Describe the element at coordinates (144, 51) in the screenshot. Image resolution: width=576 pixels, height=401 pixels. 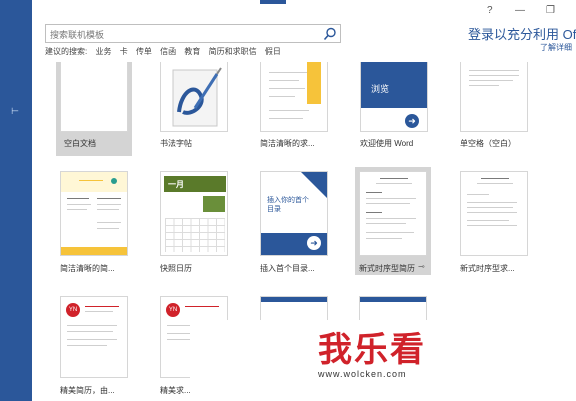
I see `suggested-item-flyer: 传单` at that location.